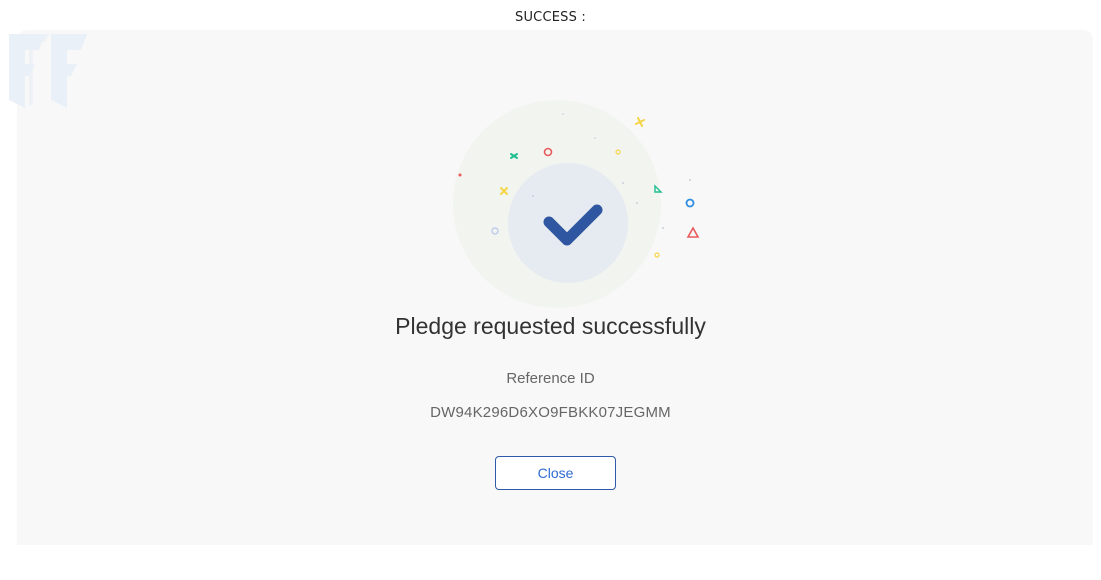 This screenshot has height=580, width=1101. Describe the element at coordinates (550, 412) in the screenshot. I see `reference-id-value: DW94K296D6XO9FBKK07JEGMM` at that location.